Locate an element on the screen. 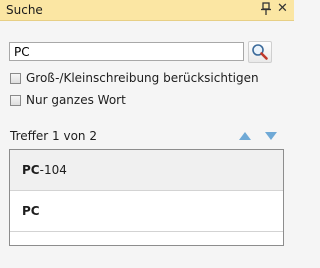 This screenshot has height=268, width=320. panel-title: Suche is located at coordinates (24, 10).